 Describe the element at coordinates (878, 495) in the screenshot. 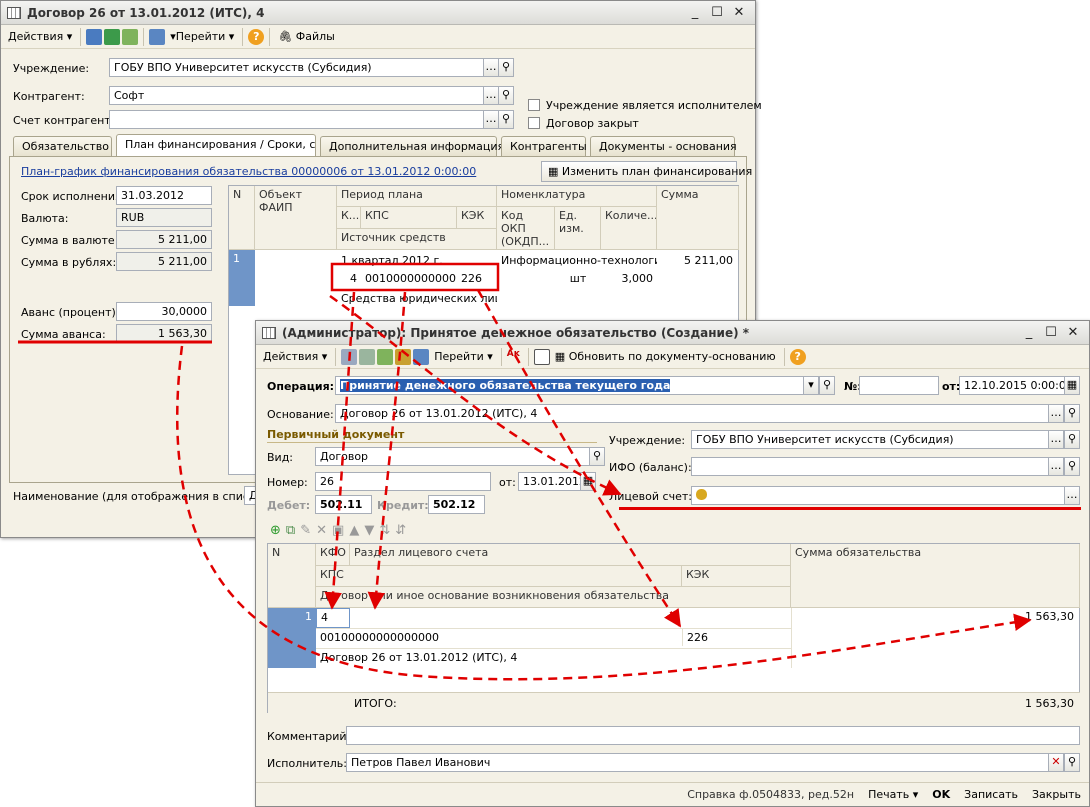

I see `personal-account-field` at that location.